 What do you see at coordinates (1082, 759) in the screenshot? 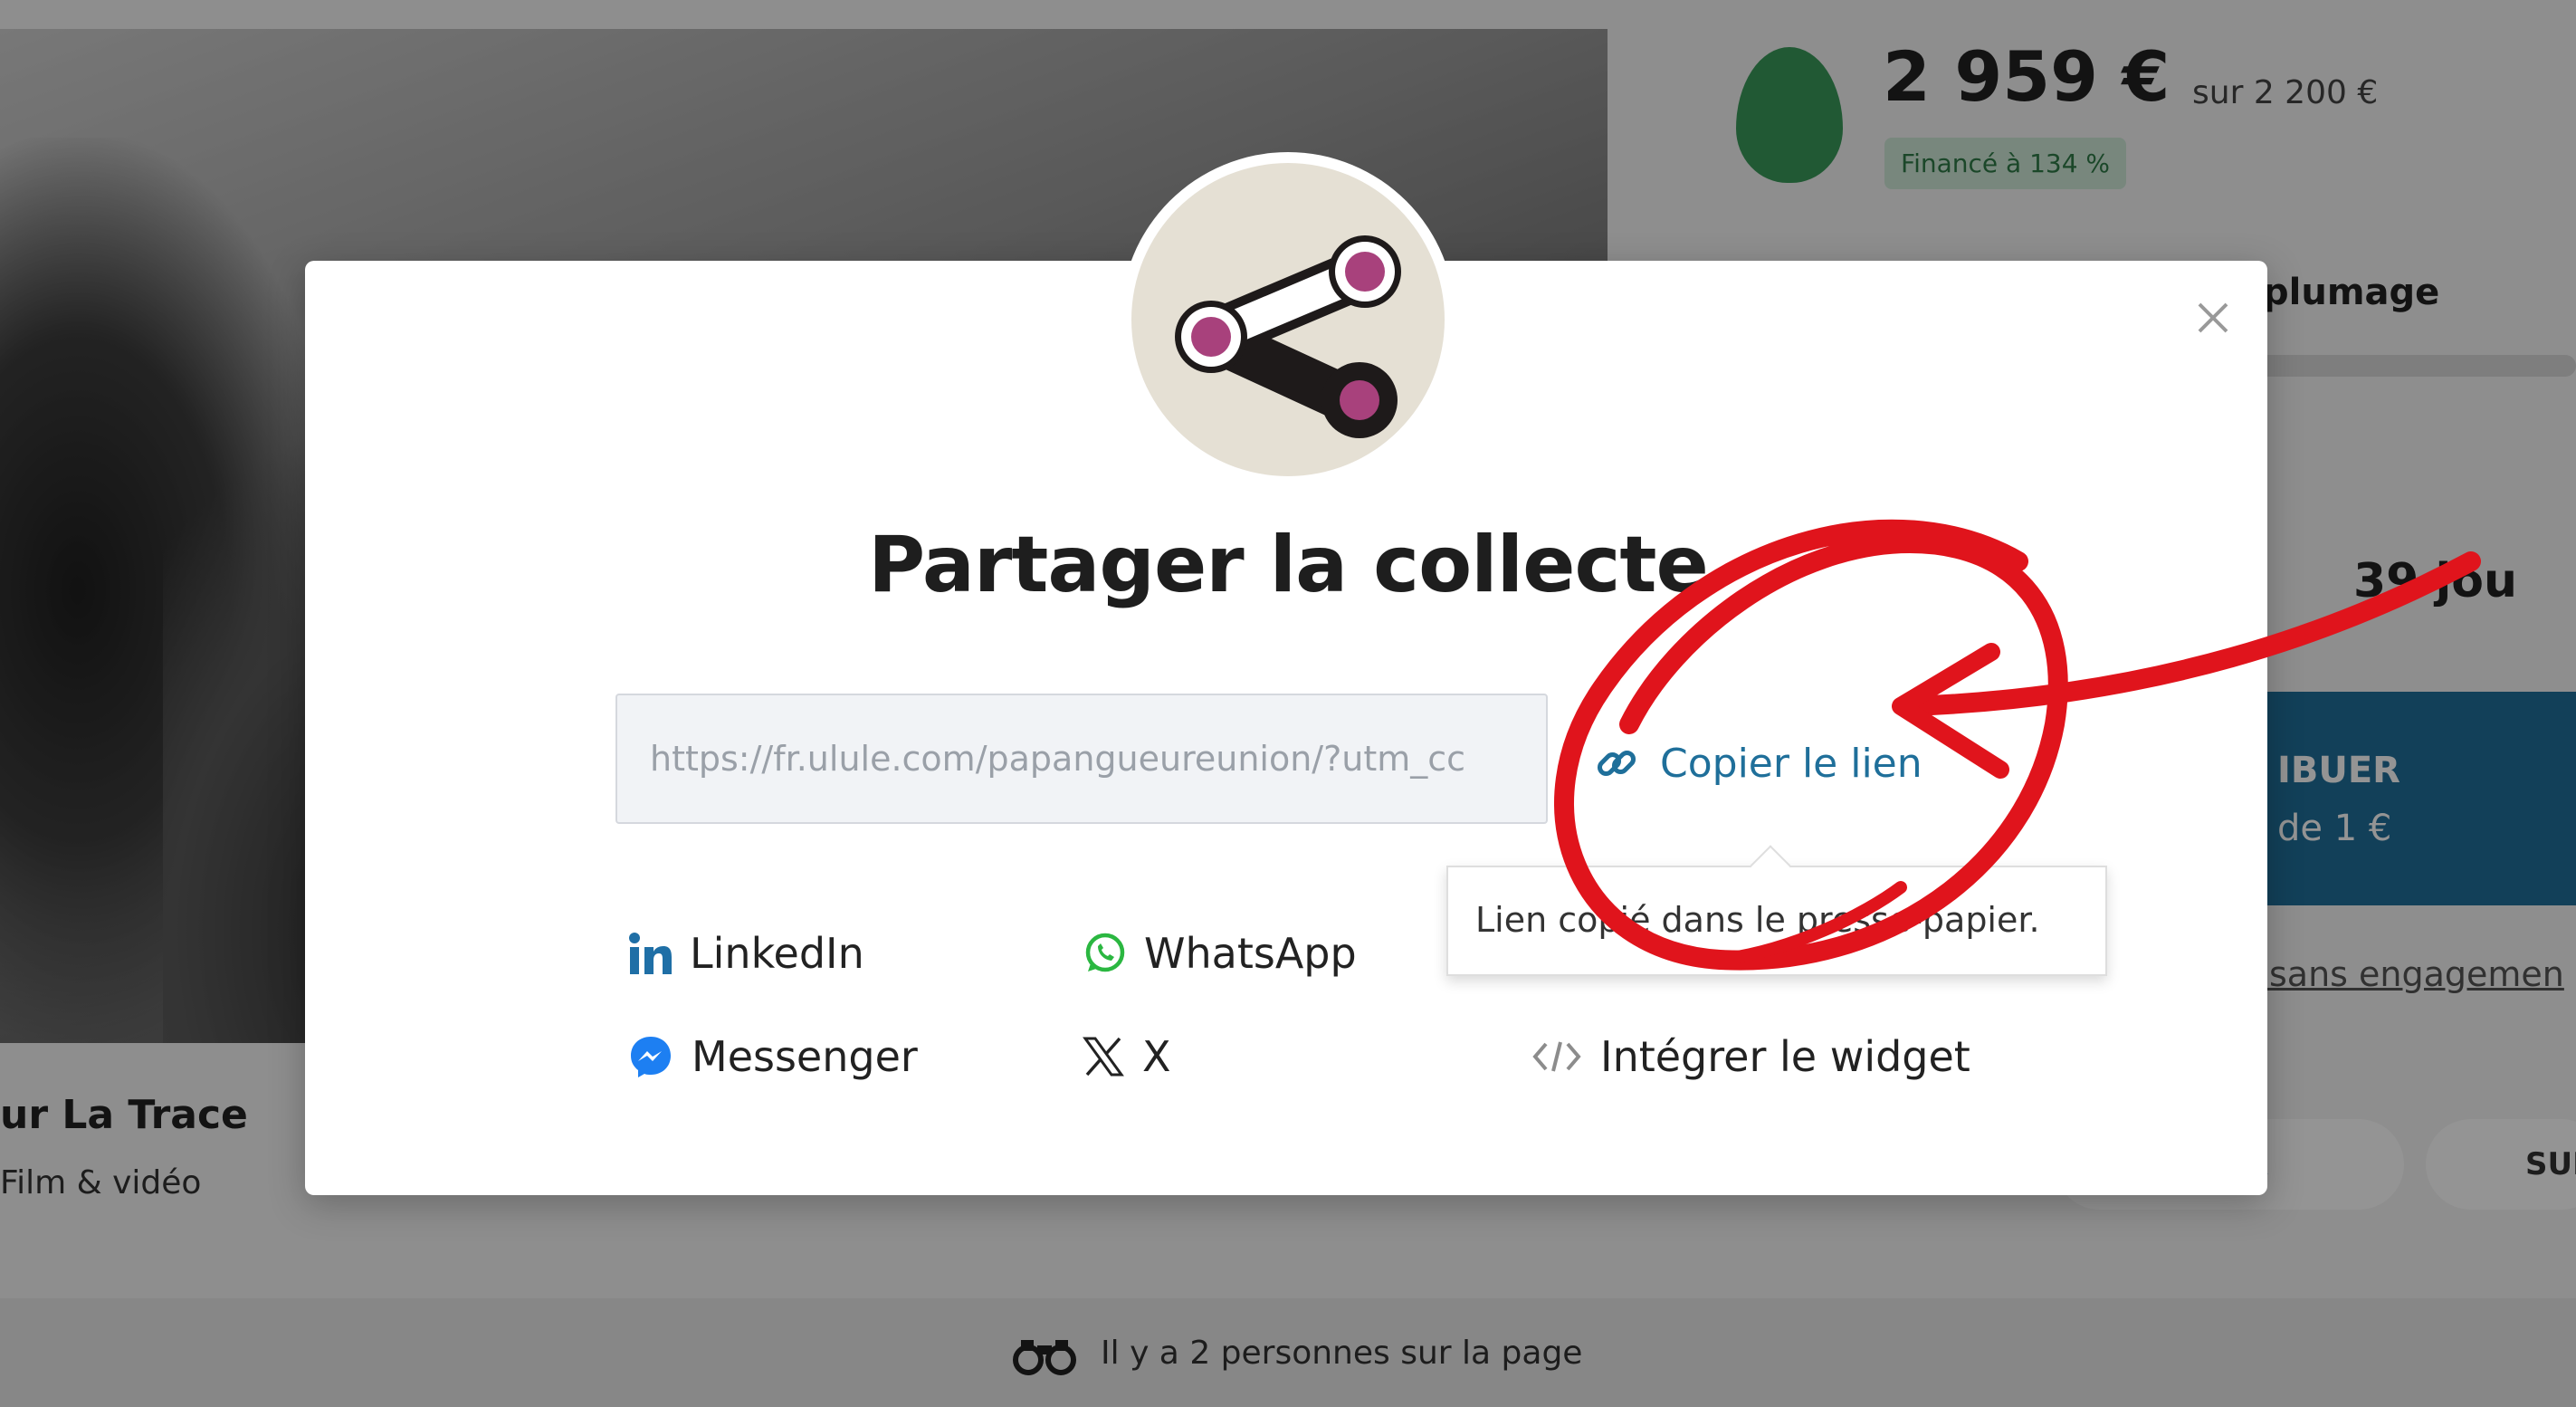
I see `share-link-field` at bounding box center [1082, 759].